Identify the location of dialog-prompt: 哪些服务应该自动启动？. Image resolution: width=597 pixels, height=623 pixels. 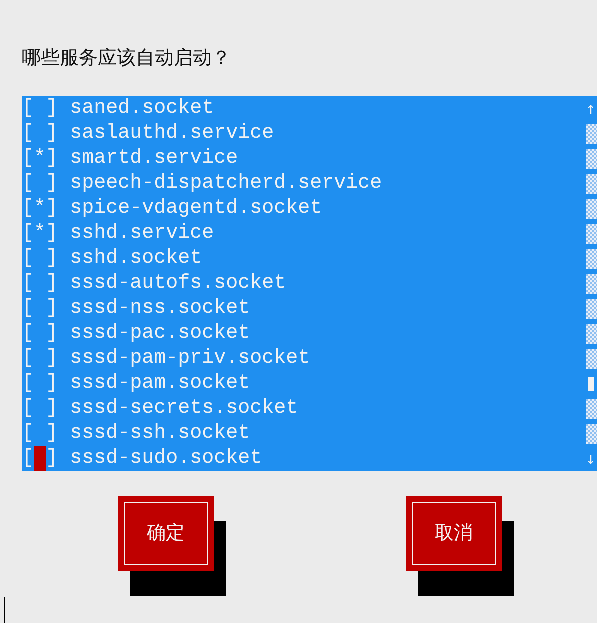
(126, 58).